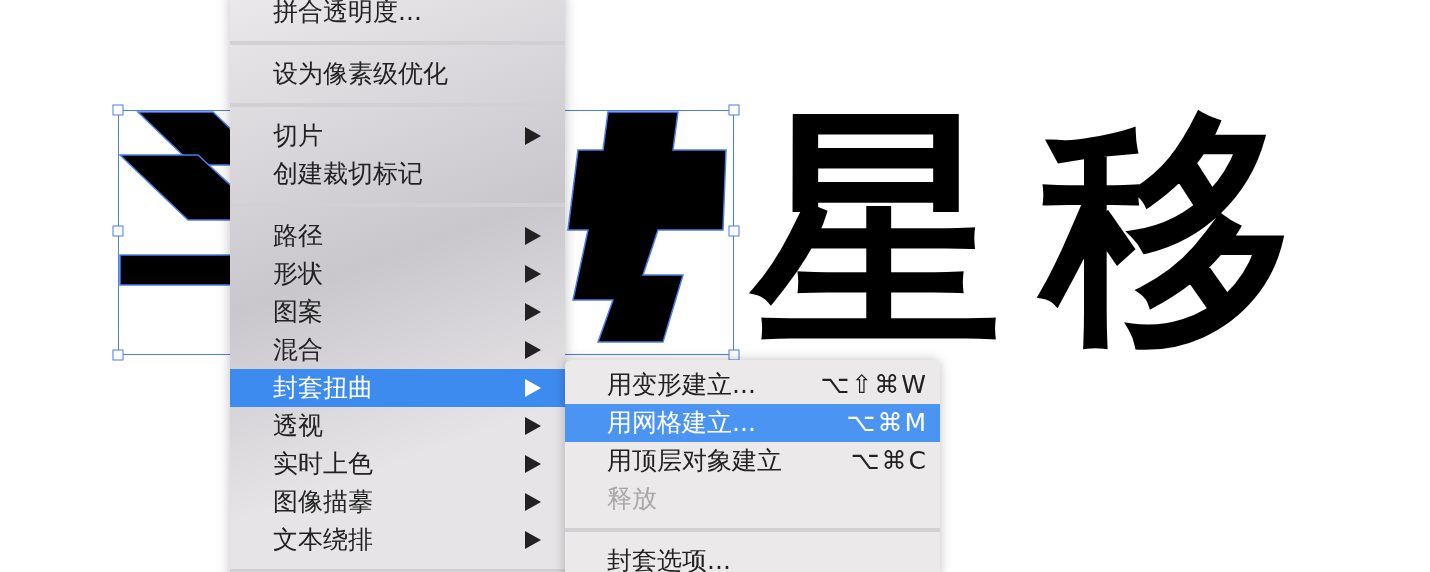 The height and width of the screenshot is (572, 1430). What do you see at coordinates (647, 227) in the screenshot?
I see `artwork-shape` at bounding box center [647, 227].